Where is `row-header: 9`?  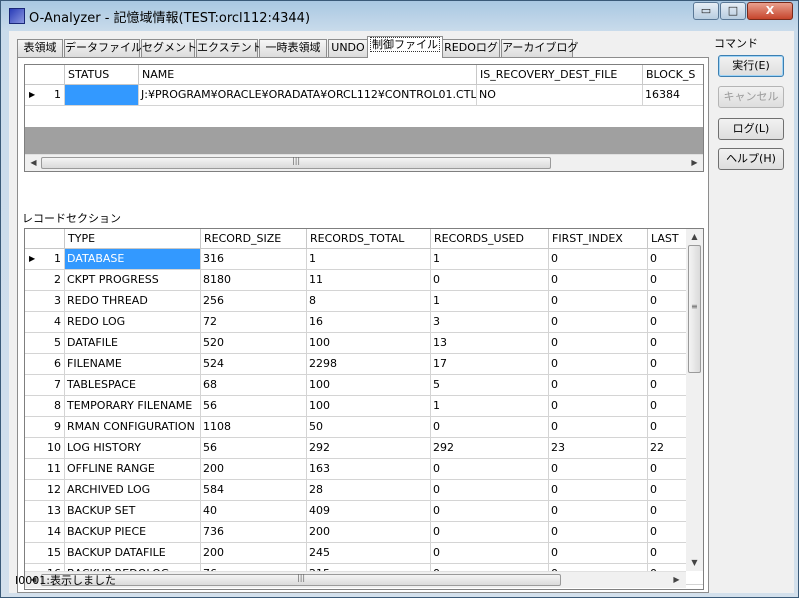 row-header: 9 is located at coordinates (45, 427).